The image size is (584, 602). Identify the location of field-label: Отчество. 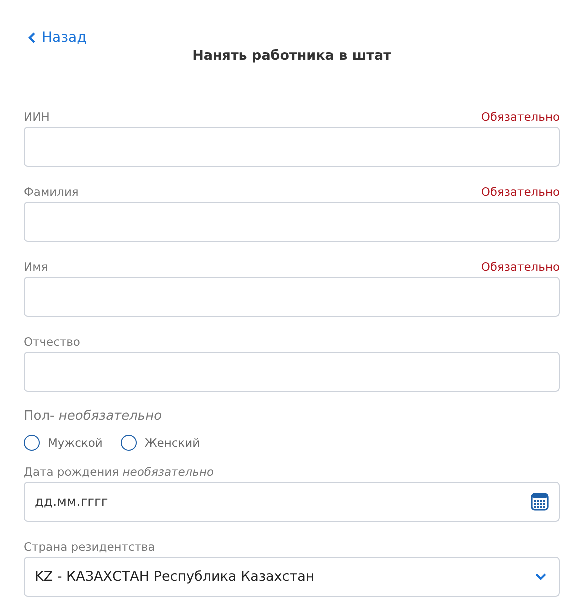
(52, 342).